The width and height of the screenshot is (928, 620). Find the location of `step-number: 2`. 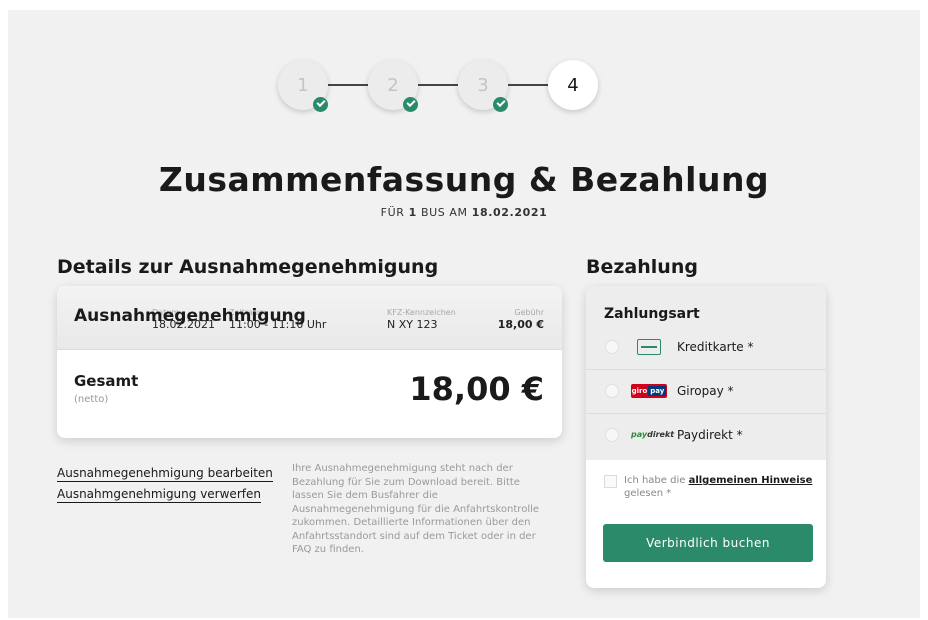

step-number: 2 is located at coordinates (393, 85).